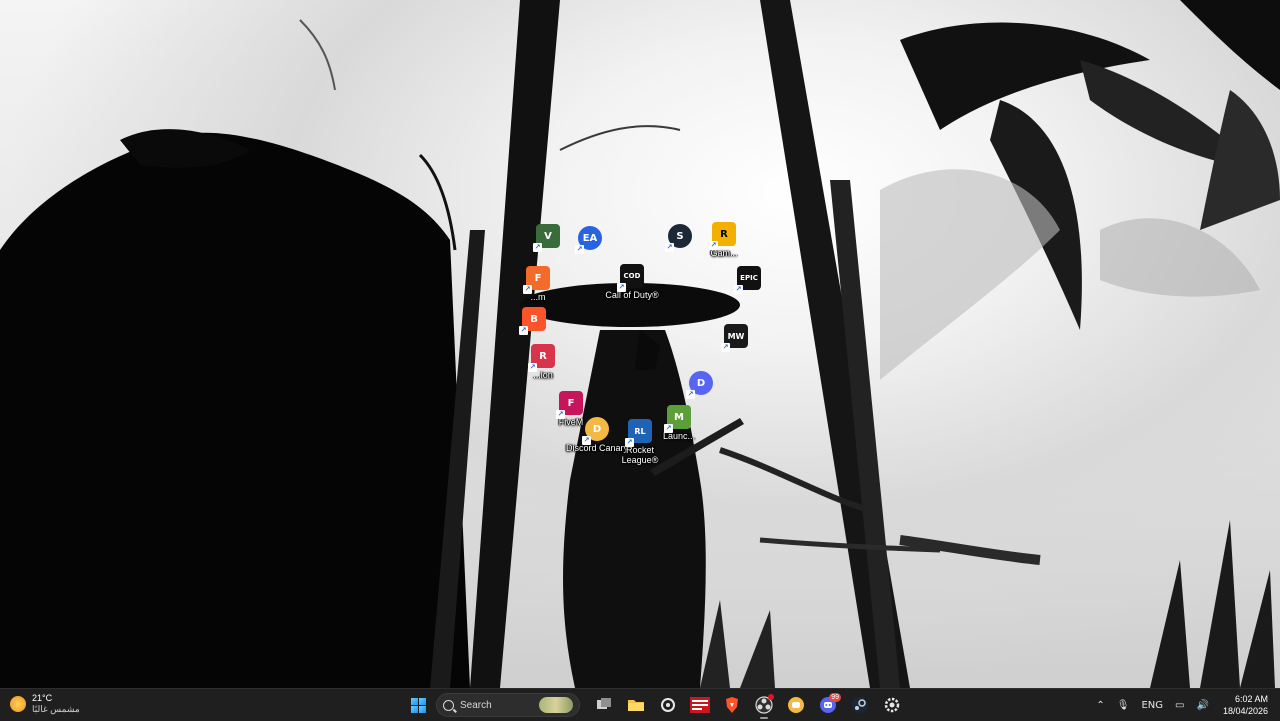 This screenshot has width=1280, height=721. Describe the element at coordinates (546, 238) in the screenshot. I see `gta-v-icon: V` at that location.